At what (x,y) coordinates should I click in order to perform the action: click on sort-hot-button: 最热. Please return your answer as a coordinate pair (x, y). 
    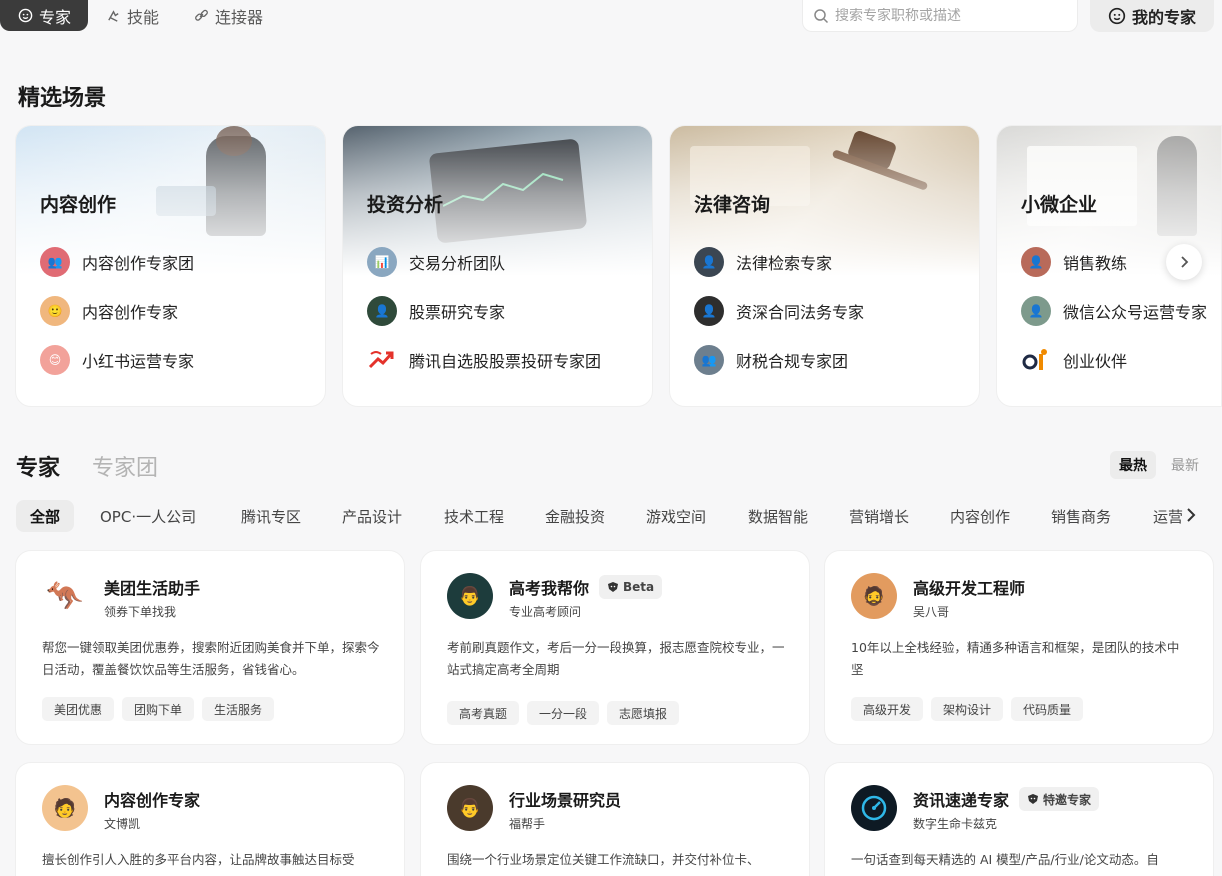
    Looking at the image, I should click on (1133, 465).